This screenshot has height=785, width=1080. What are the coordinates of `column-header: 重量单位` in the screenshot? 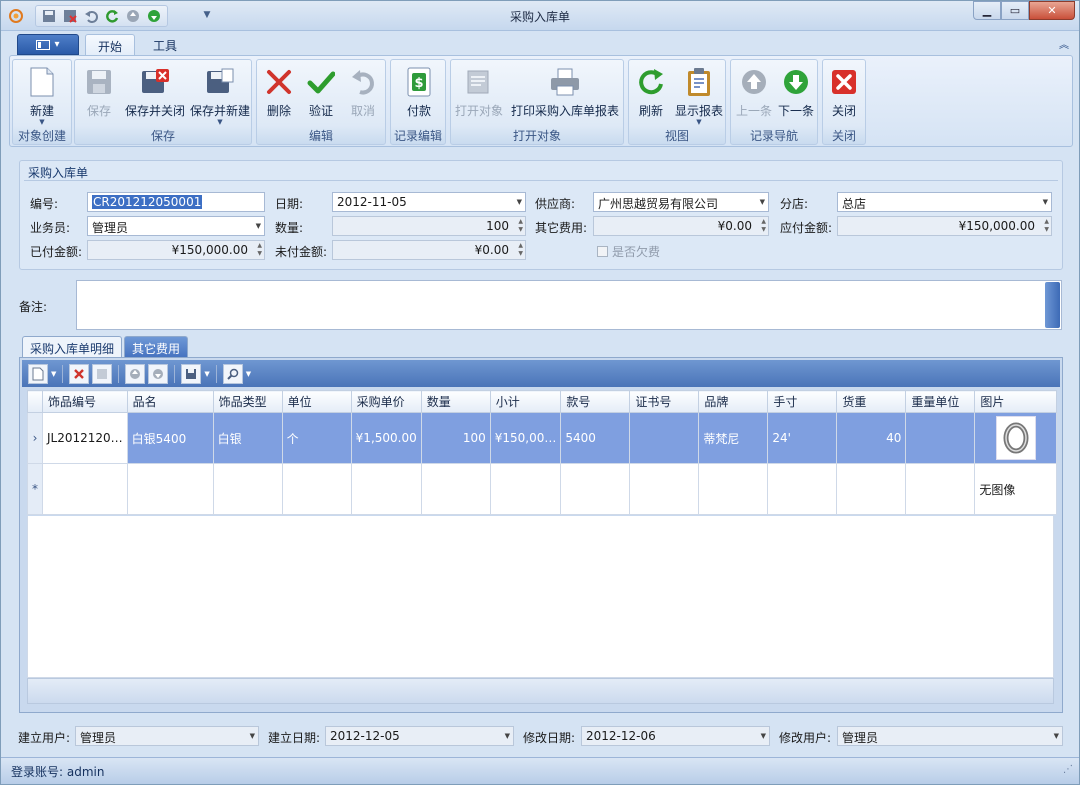 It's located at (940, 401).